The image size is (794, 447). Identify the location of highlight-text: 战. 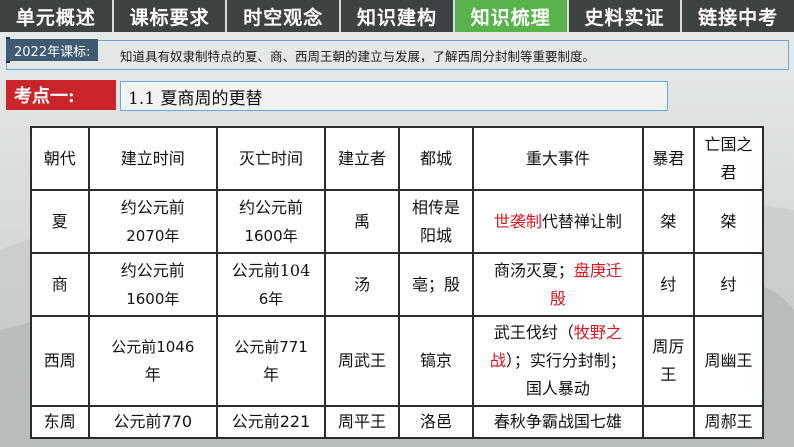
(497, 360).